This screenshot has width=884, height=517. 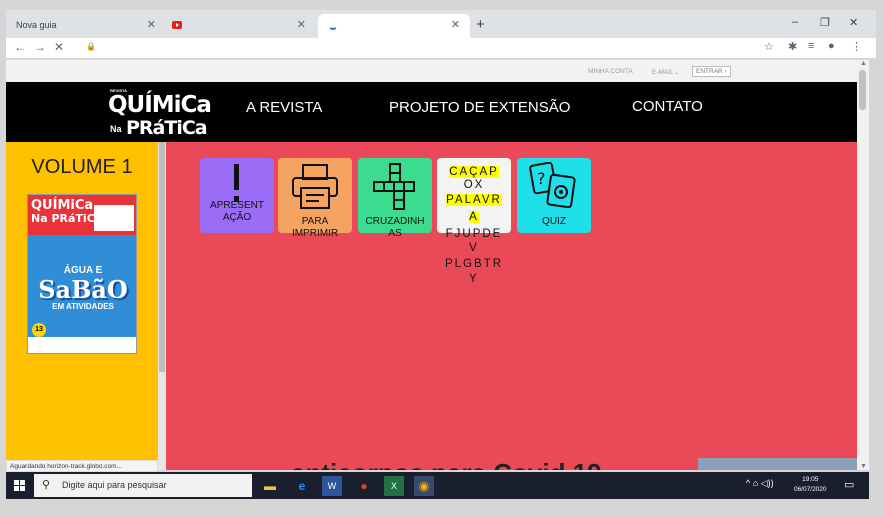 I want to click on new-tab-button: +, so click(x=480, y=24).